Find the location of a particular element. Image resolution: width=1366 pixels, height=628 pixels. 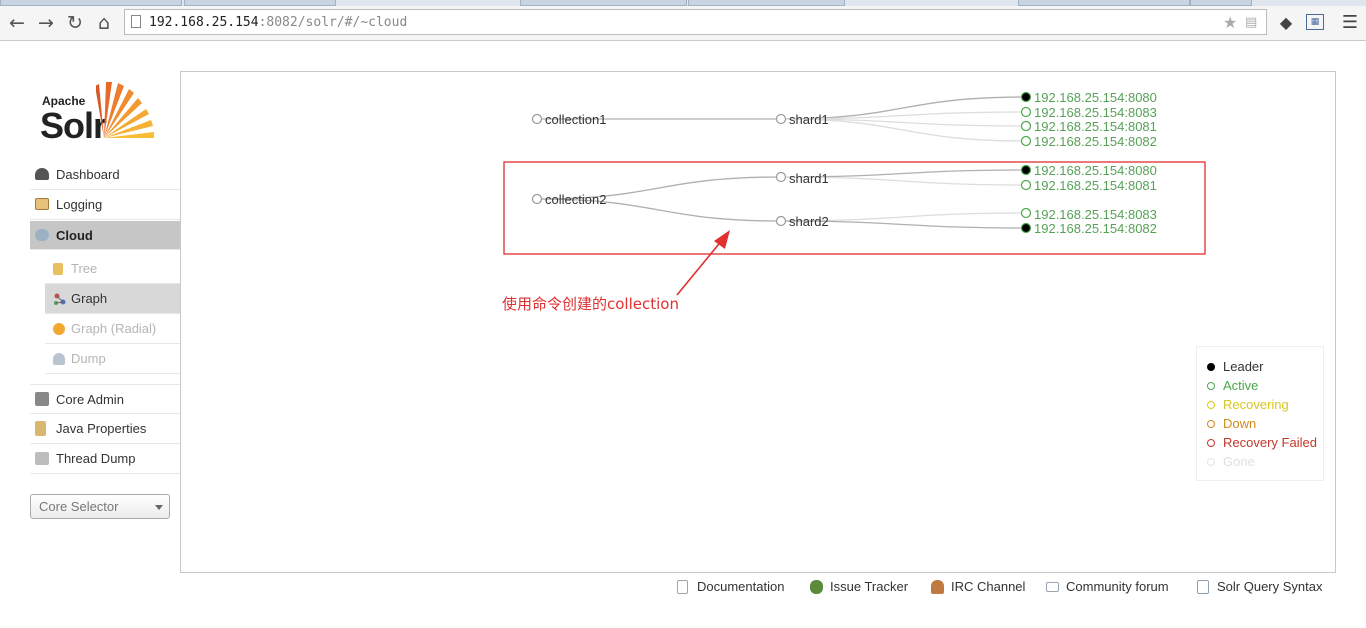

graph-radial-icon is located at coordinates (59, 329).